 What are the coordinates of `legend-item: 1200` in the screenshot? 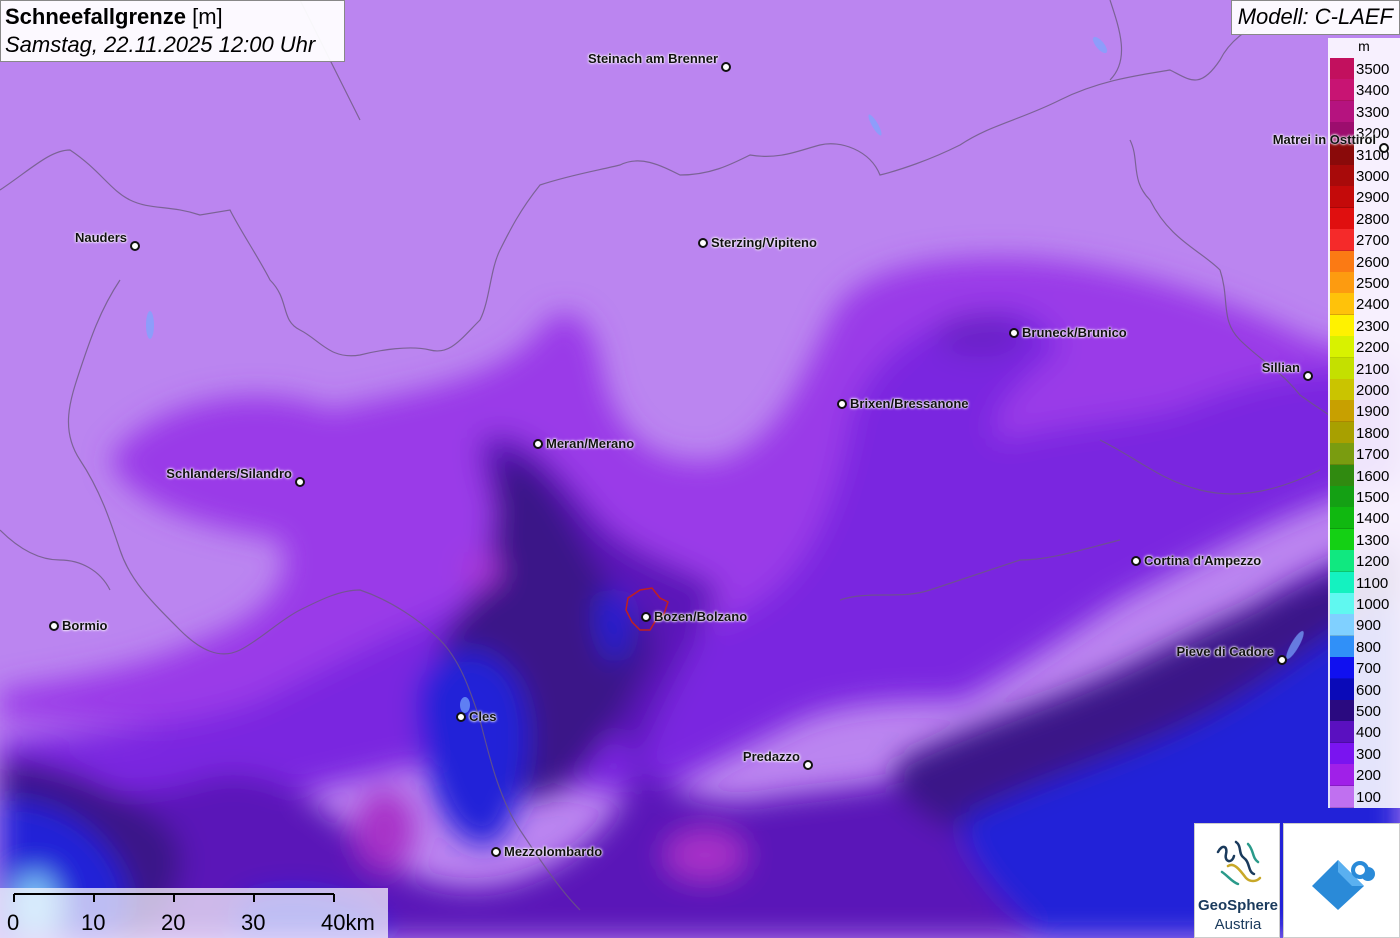 It's located at (1365, 561).